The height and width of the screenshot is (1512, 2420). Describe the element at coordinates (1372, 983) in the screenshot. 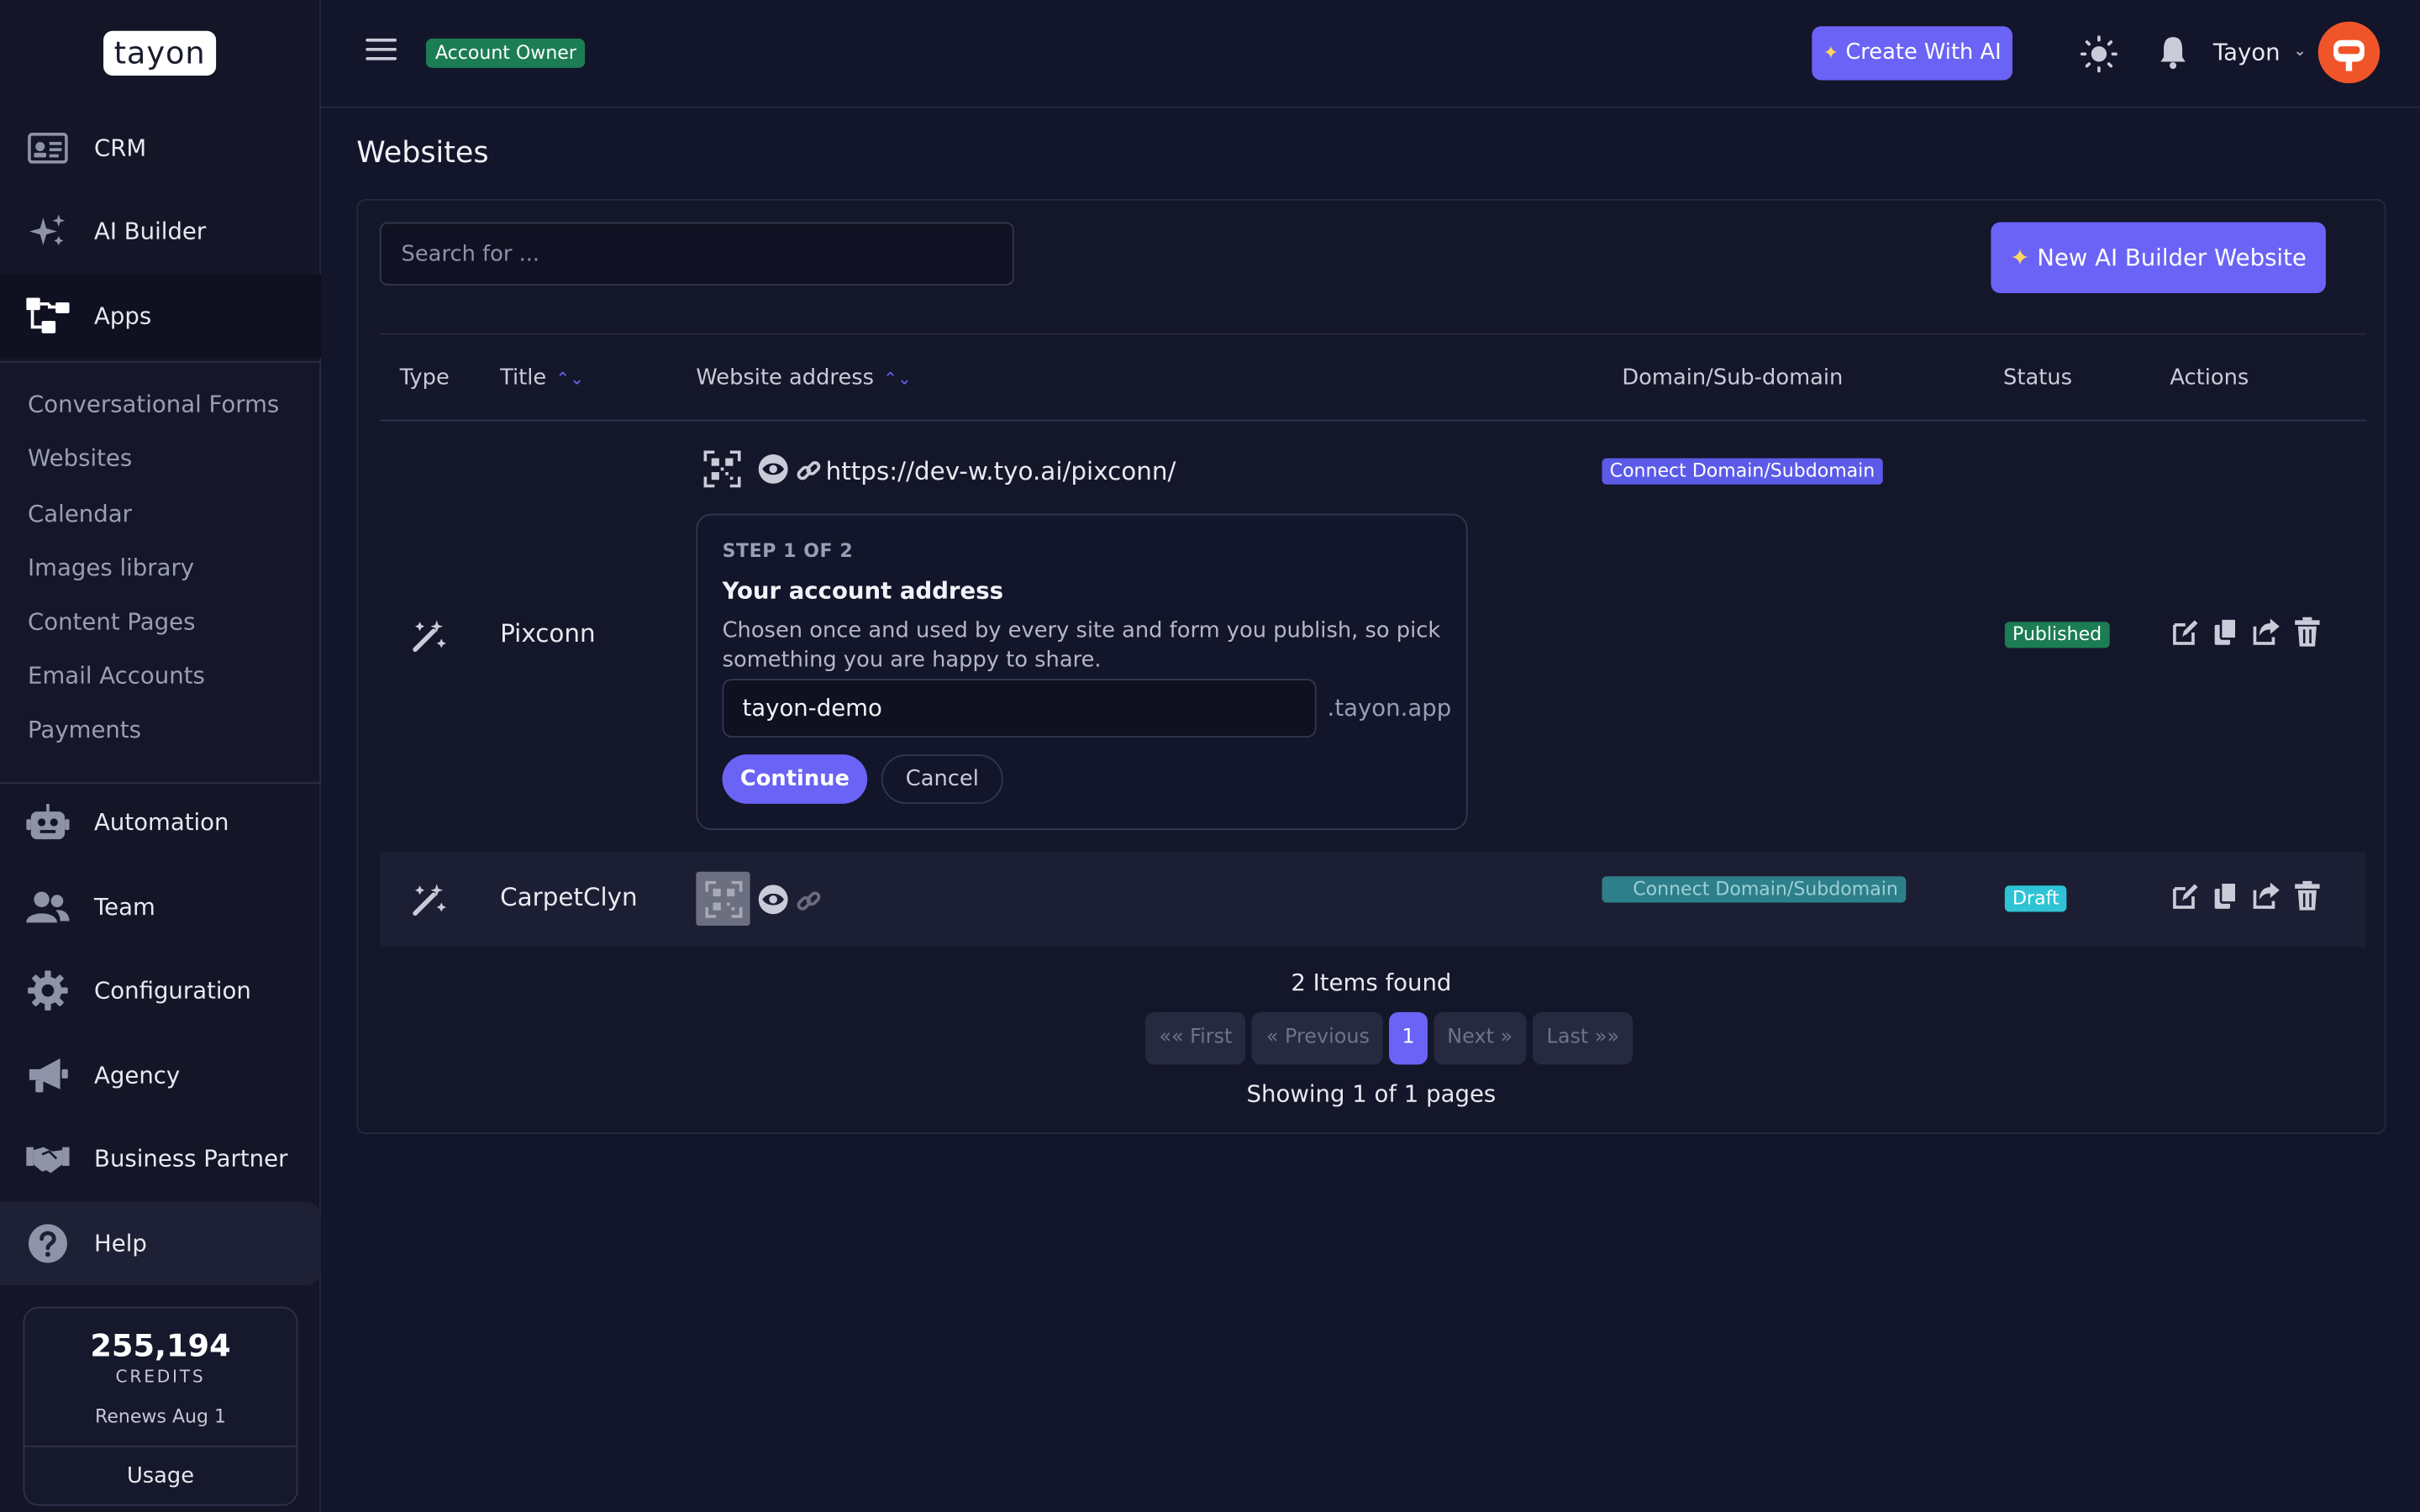

I see `items-found-count: 2 Items found` at that location.